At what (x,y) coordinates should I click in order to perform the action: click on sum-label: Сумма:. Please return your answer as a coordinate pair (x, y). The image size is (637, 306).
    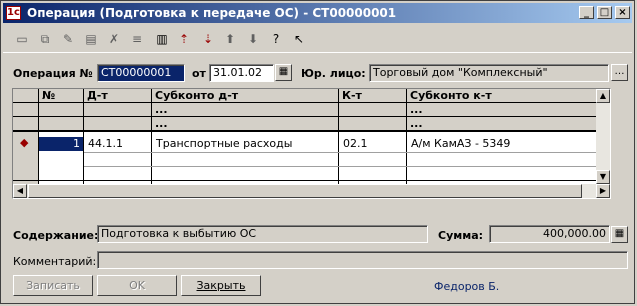
    Looking at the image, I should click on (461, 235).